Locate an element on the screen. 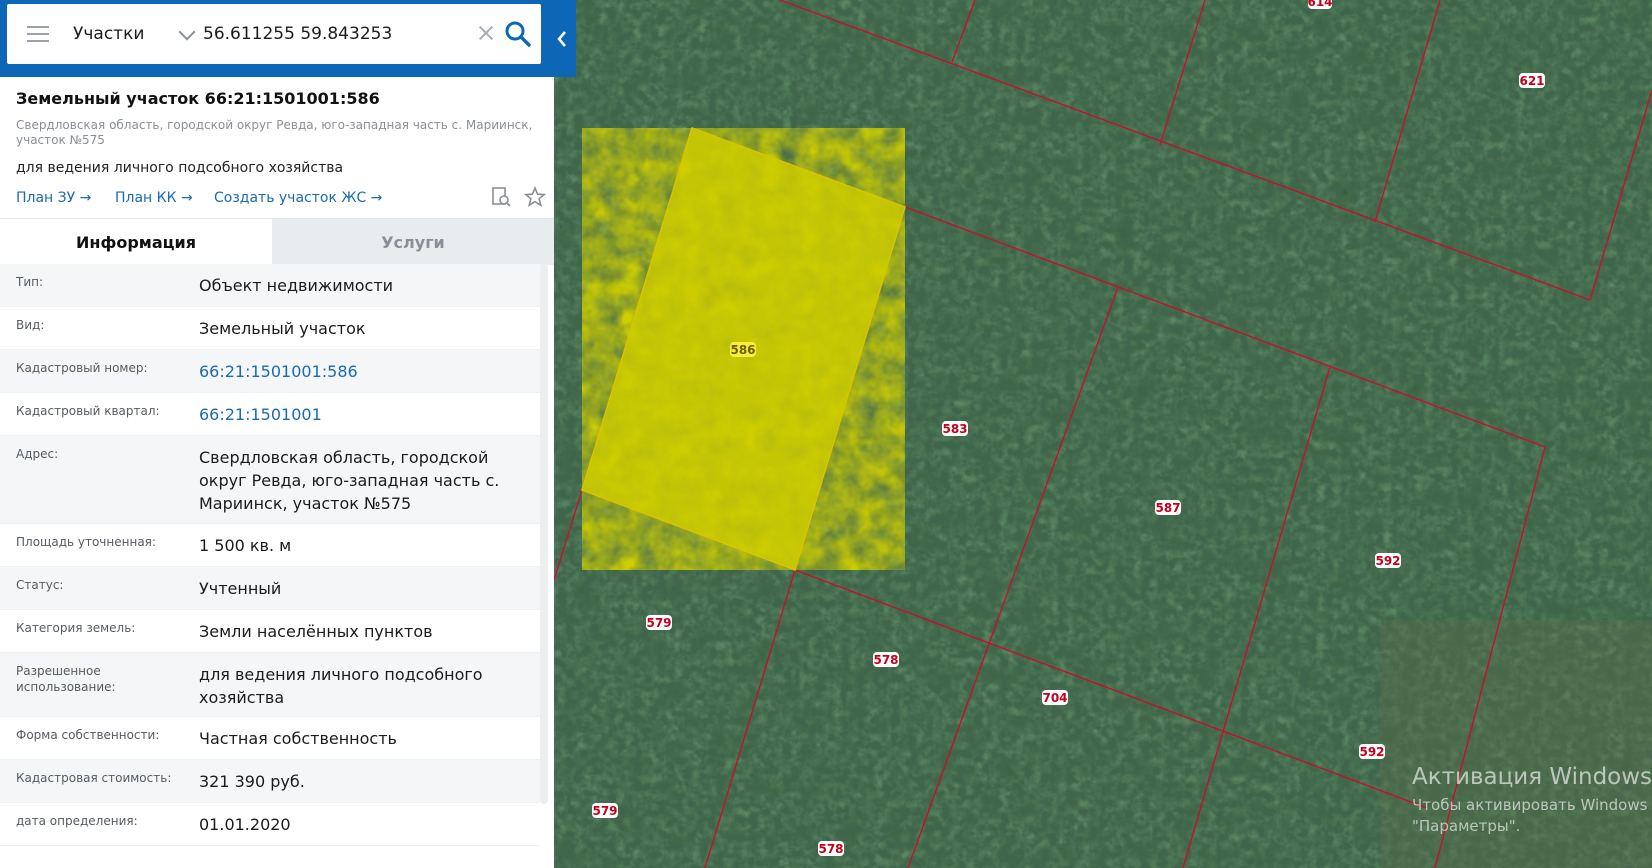  object-type-select: Участки is located at coordinates (138, 34).